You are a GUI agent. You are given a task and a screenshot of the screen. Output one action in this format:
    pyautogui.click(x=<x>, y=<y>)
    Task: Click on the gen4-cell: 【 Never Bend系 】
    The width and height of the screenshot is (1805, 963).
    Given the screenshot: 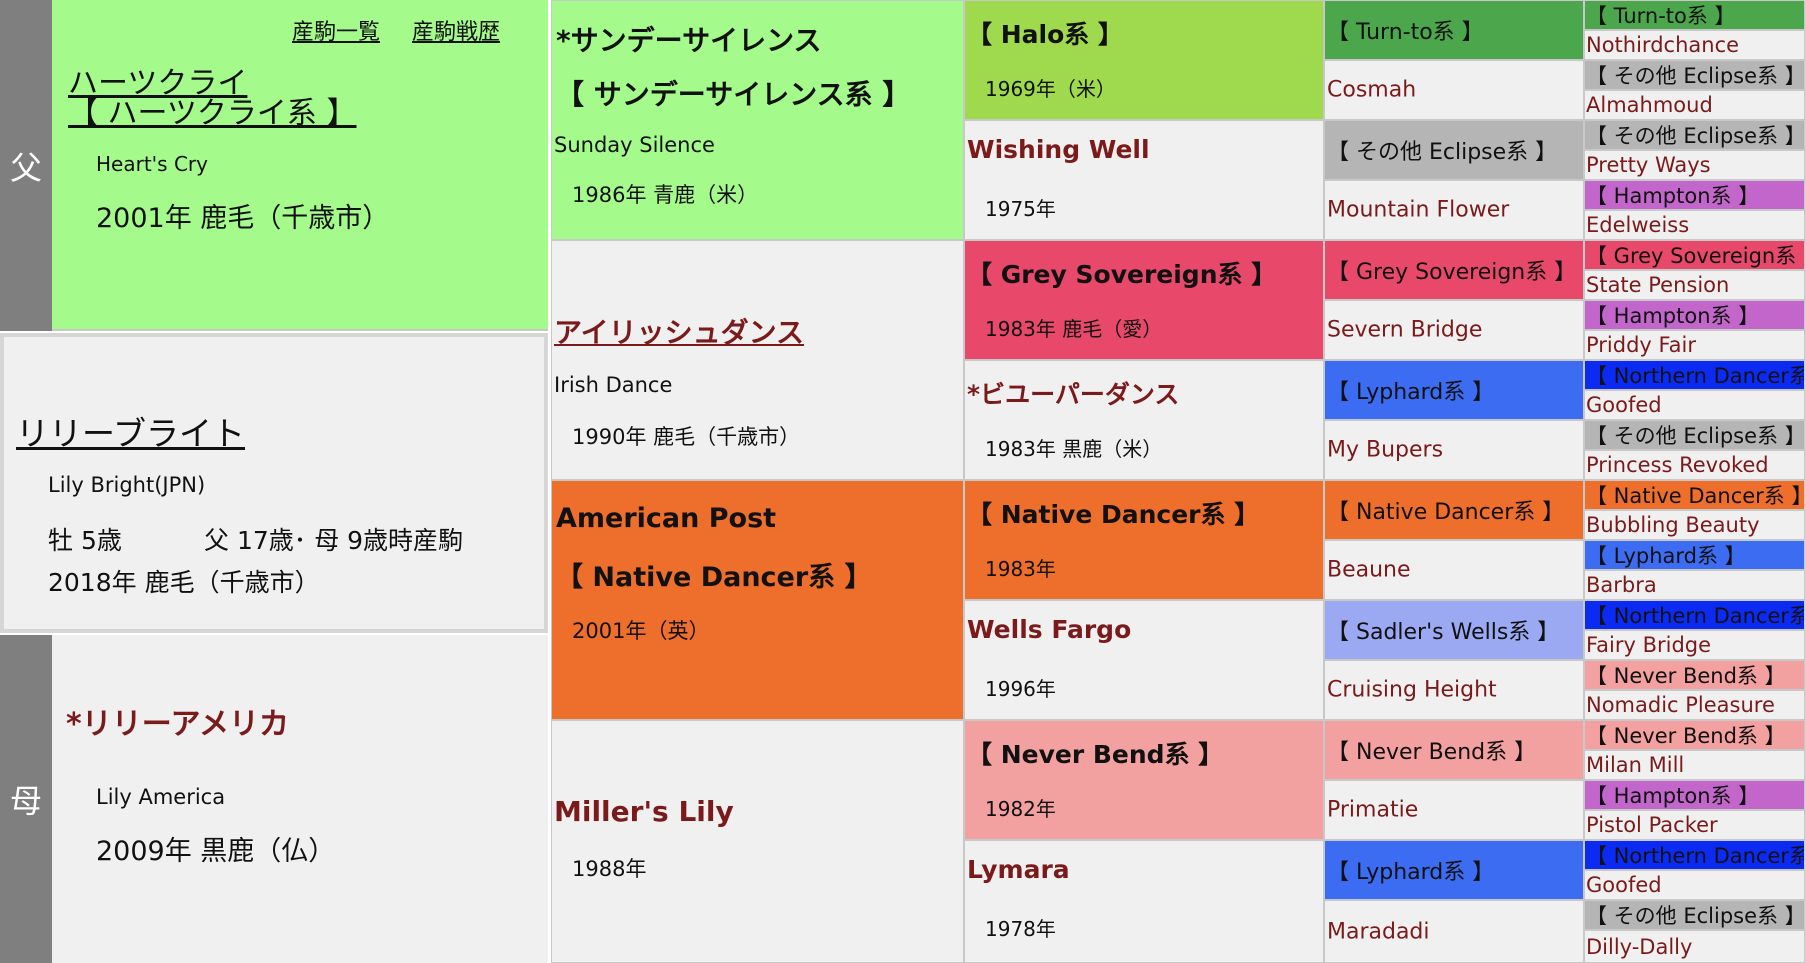 What is the action you would take?
    pyautogui.click(x=1454, y=750)
    